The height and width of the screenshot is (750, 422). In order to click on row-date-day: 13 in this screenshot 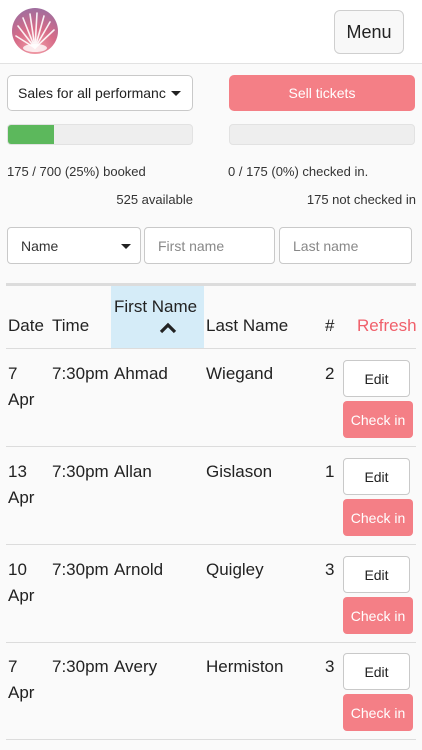, I will do `click(17, 471)`.